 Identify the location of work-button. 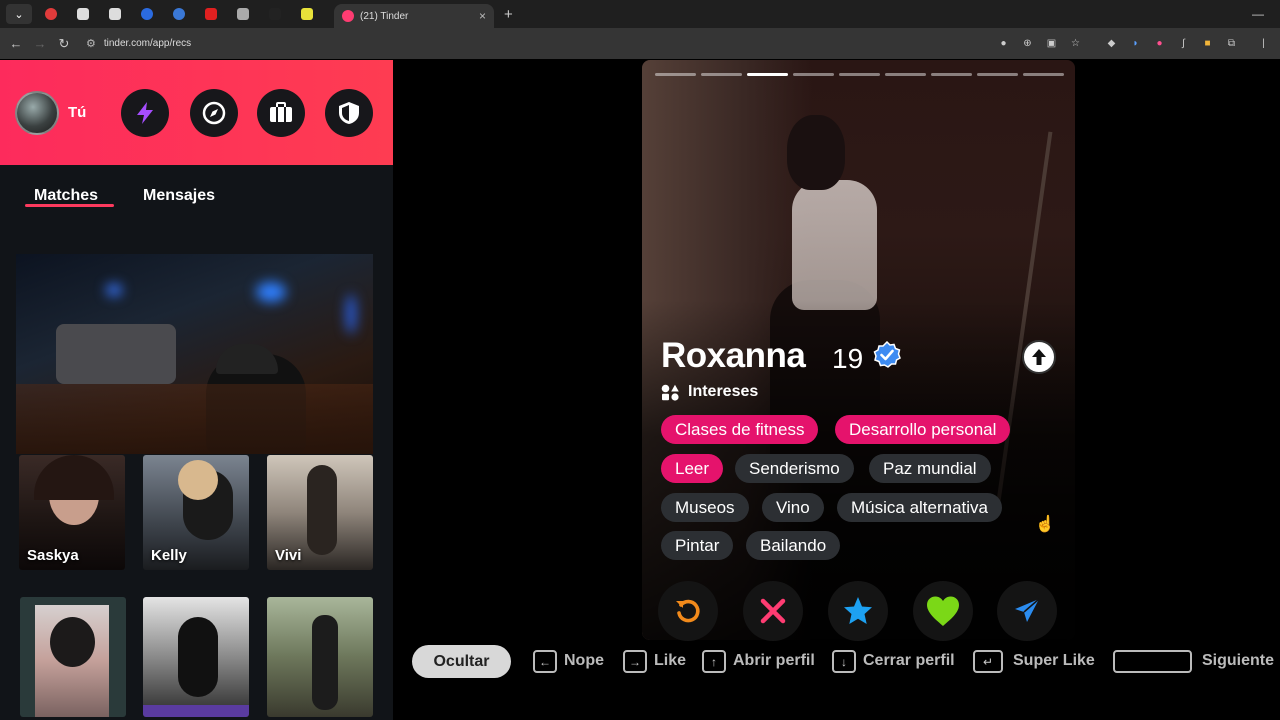
(281, 113).